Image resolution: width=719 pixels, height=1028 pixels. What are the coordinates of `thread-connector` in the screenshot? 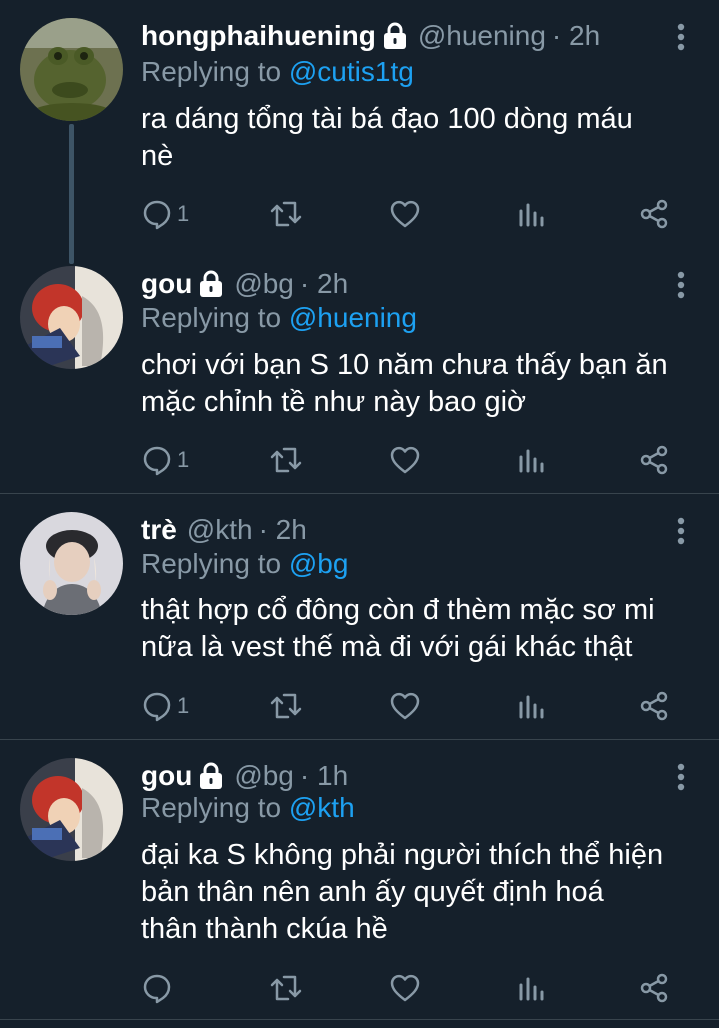 It's located at (71, 194).